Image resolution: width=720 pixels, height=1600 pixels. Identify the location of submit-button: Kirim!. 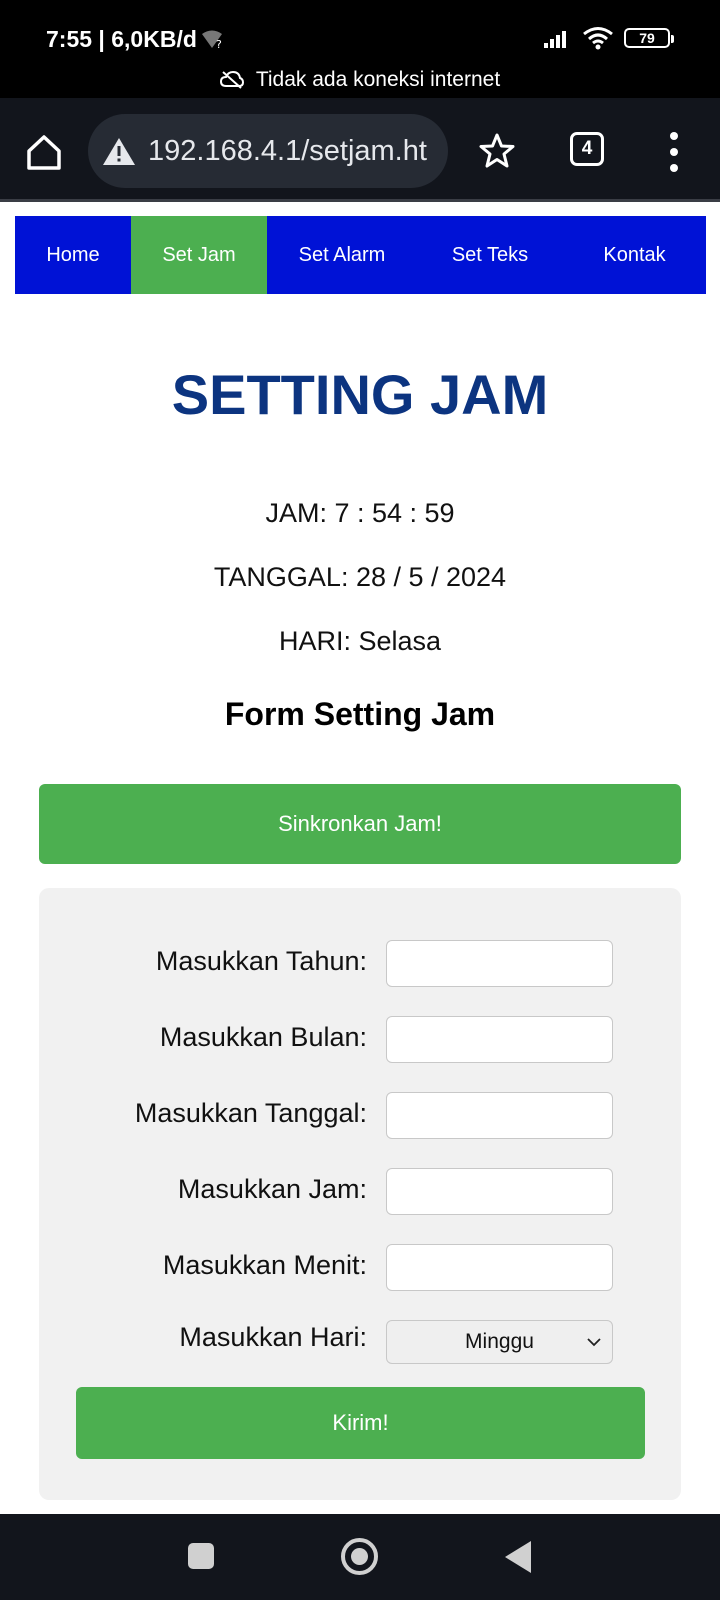
(360, 1423).